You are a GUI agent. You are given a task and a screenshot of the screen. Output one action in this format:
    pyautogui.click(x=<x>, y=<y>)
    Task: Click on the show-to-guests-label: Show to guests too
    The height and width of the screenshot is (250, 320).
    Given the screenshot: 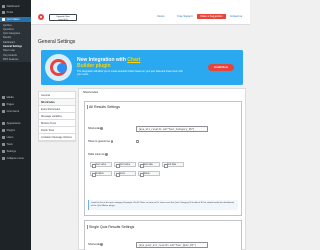 What is the action you would take?
    pyautogui.click(x=101, y=141)
    